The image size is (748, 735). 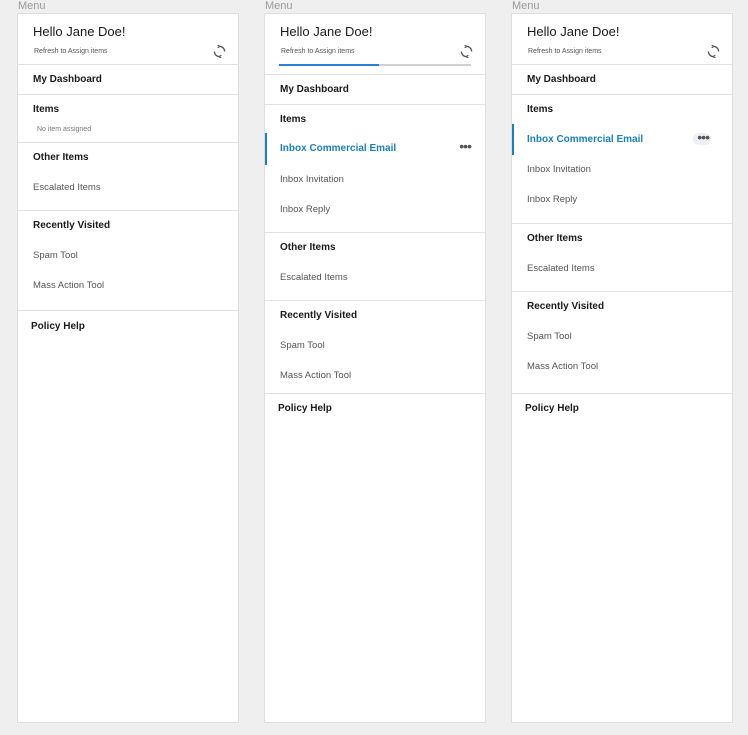 I want to click on progress-fill, so click(x=329, y=65).